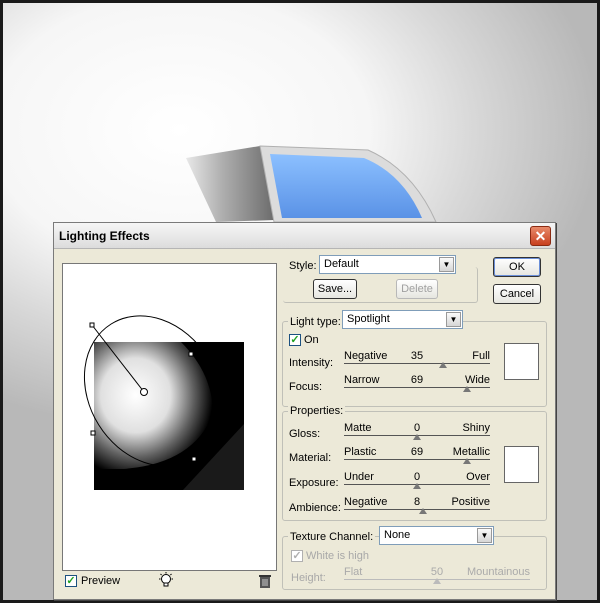 This screenshot has width=600, height=603. What do you see at coordinates (317, 411) in the screenshot?
I see `properties-title: Properties:` at bounding box center [317, 411].